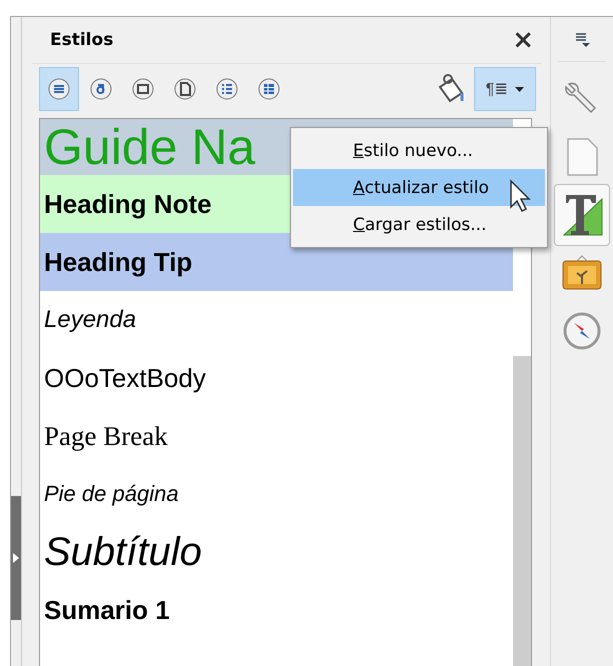 Image resolution: width=613 pixels, height=666 pixels. What do you see at coordinates (276, 494) in the screenshot?
I see `style-item: Pie de página` at bounding box center [276, 494].